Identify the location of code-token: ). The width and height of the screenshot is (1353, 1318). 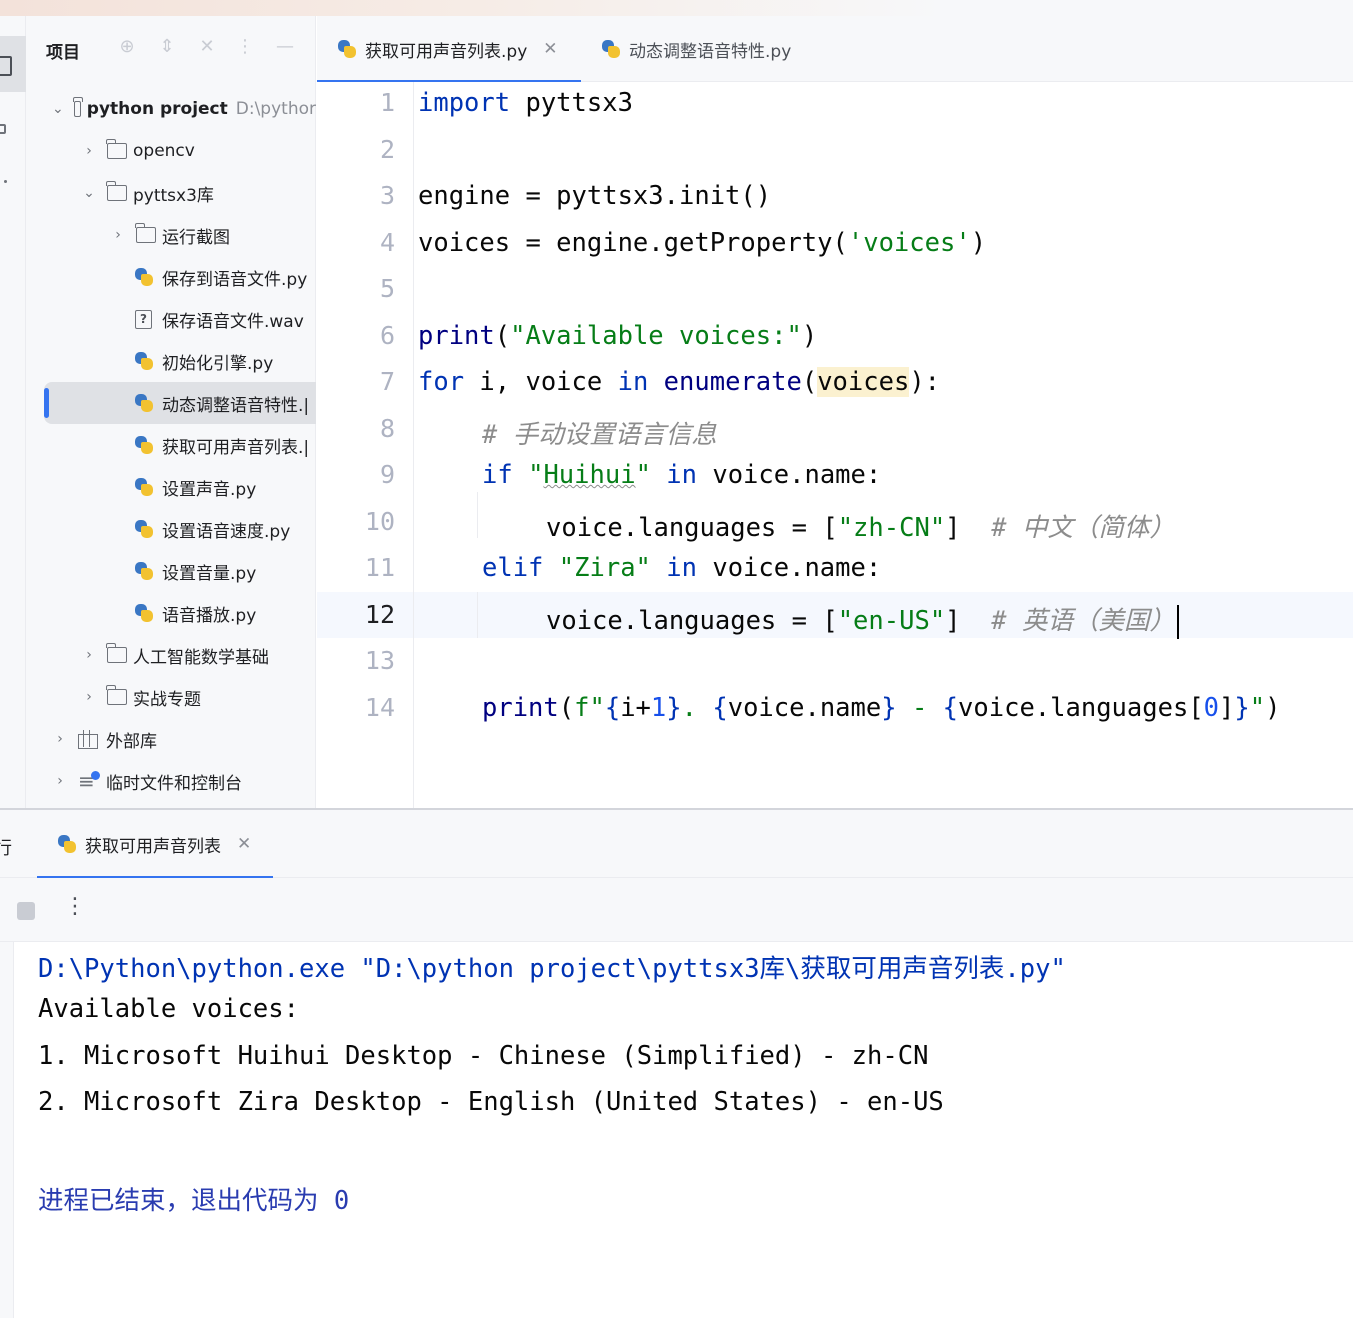
(1273, 708).